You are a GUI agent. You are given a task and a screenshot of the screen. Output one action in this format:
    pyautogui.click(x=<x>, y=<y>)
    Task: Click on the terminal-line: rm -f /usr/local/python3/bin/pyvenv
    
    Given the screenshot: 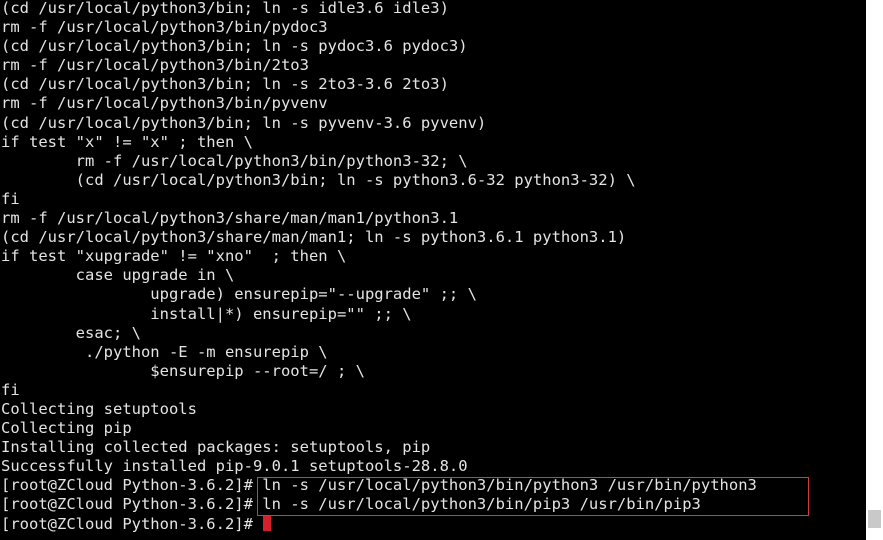 What is the action you would take?
    pyautogui.click(x=164, y=103)
    